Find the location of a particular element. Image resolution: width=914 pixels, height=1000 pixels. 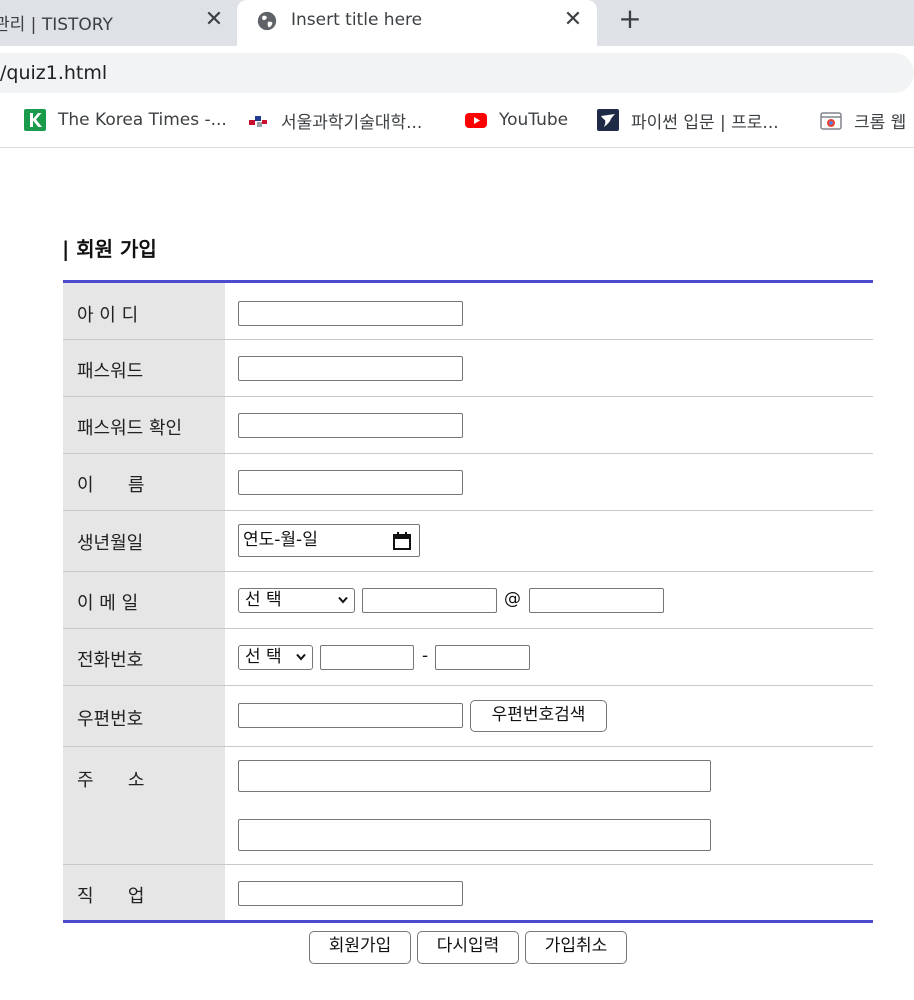

python-course-icon is located at coordinates (608, 120).